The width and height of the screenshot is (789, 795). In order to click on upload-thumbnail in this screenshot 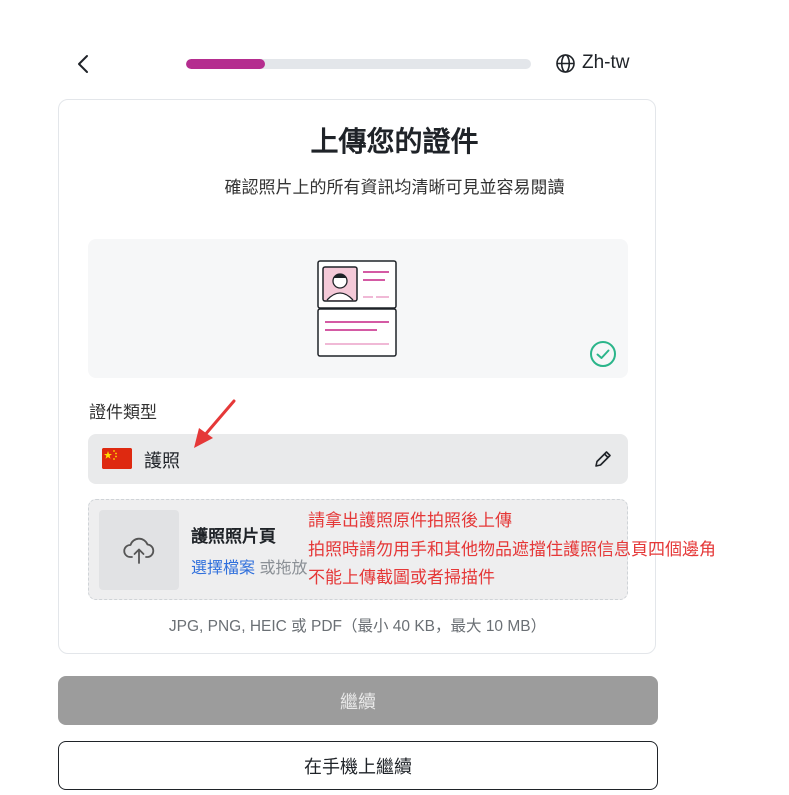, I will do `click(139, 550)`.